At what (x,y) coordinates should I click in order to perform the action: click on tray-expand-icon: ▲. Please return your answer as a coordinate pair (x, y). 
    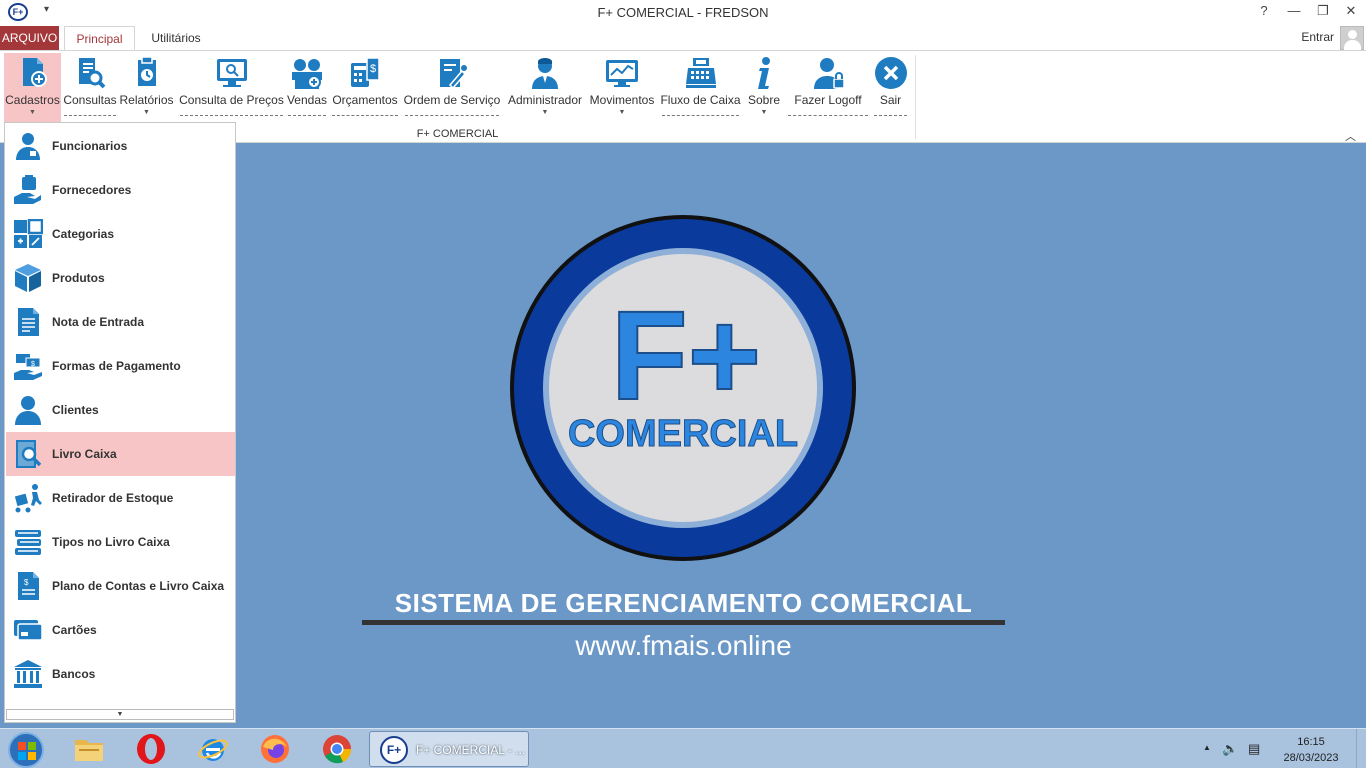
    Looking at the image, I should click on (1207, 747).